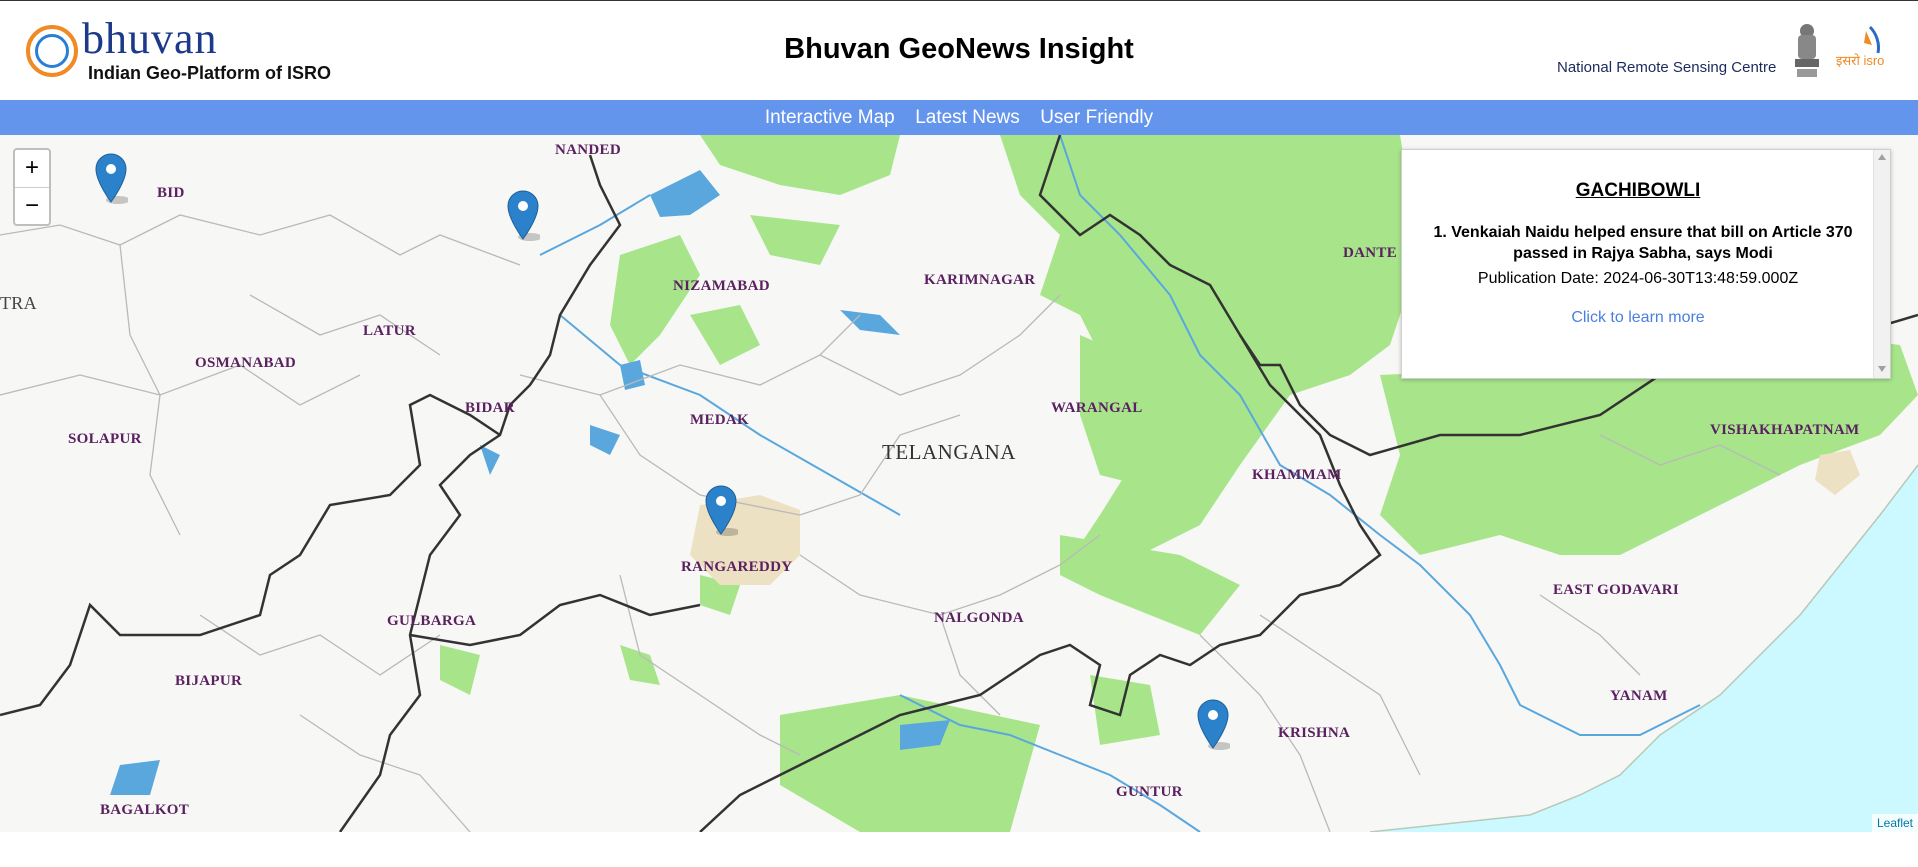 This screenshot has height=867, width=1918. What do you see at coordinates (18, 303) in the screenshot?
I see `edge-state-label: TRA` at bounding box center [18, 303].